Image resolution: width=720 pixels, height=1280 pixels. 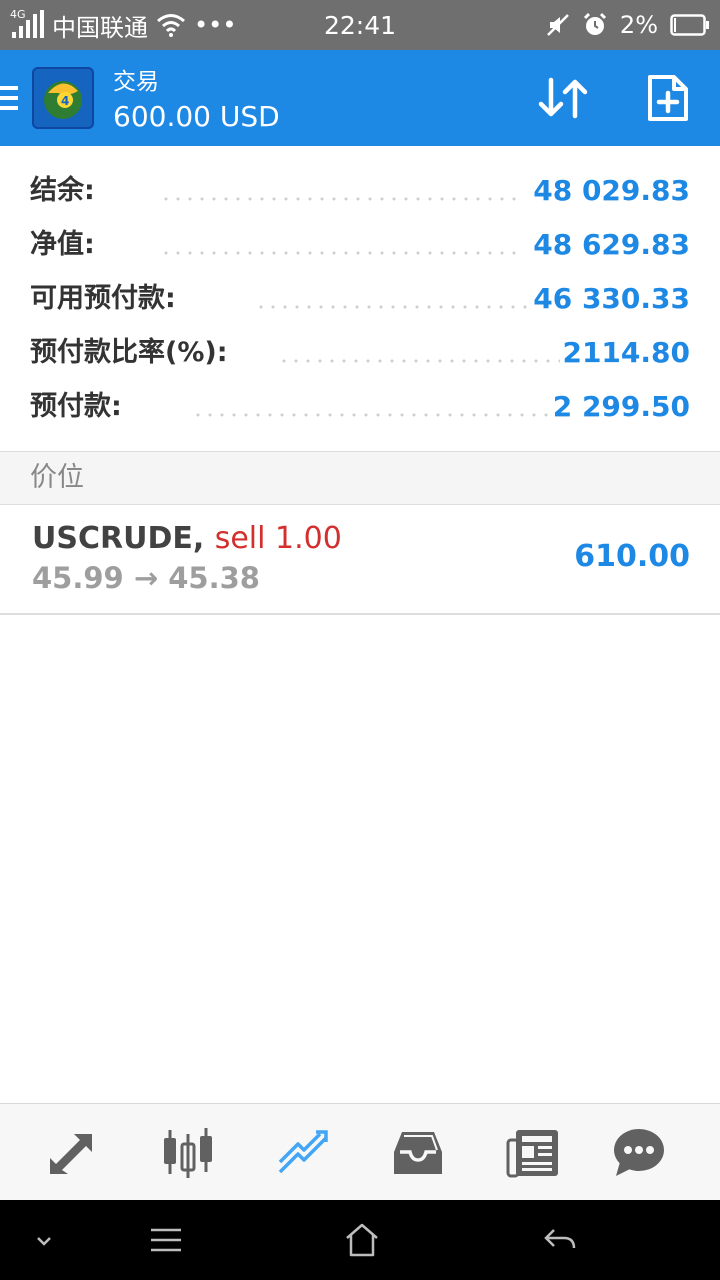 I want to click on network-type: 4G, so click(x=18, y=14).